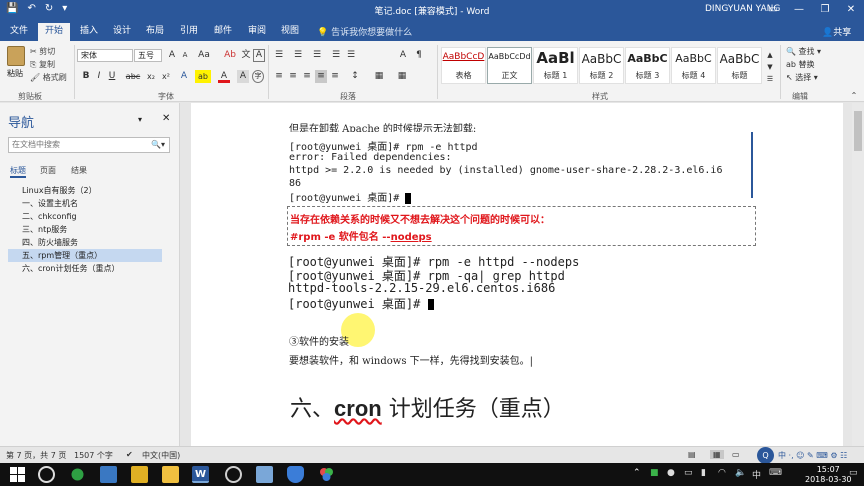 Image resolution: width=864 pixels, height=486 pixels. Describe the element at coordinates (509, 65) in the screenshot. I see `style-normal: AaBbCcDd 正文` at that location.